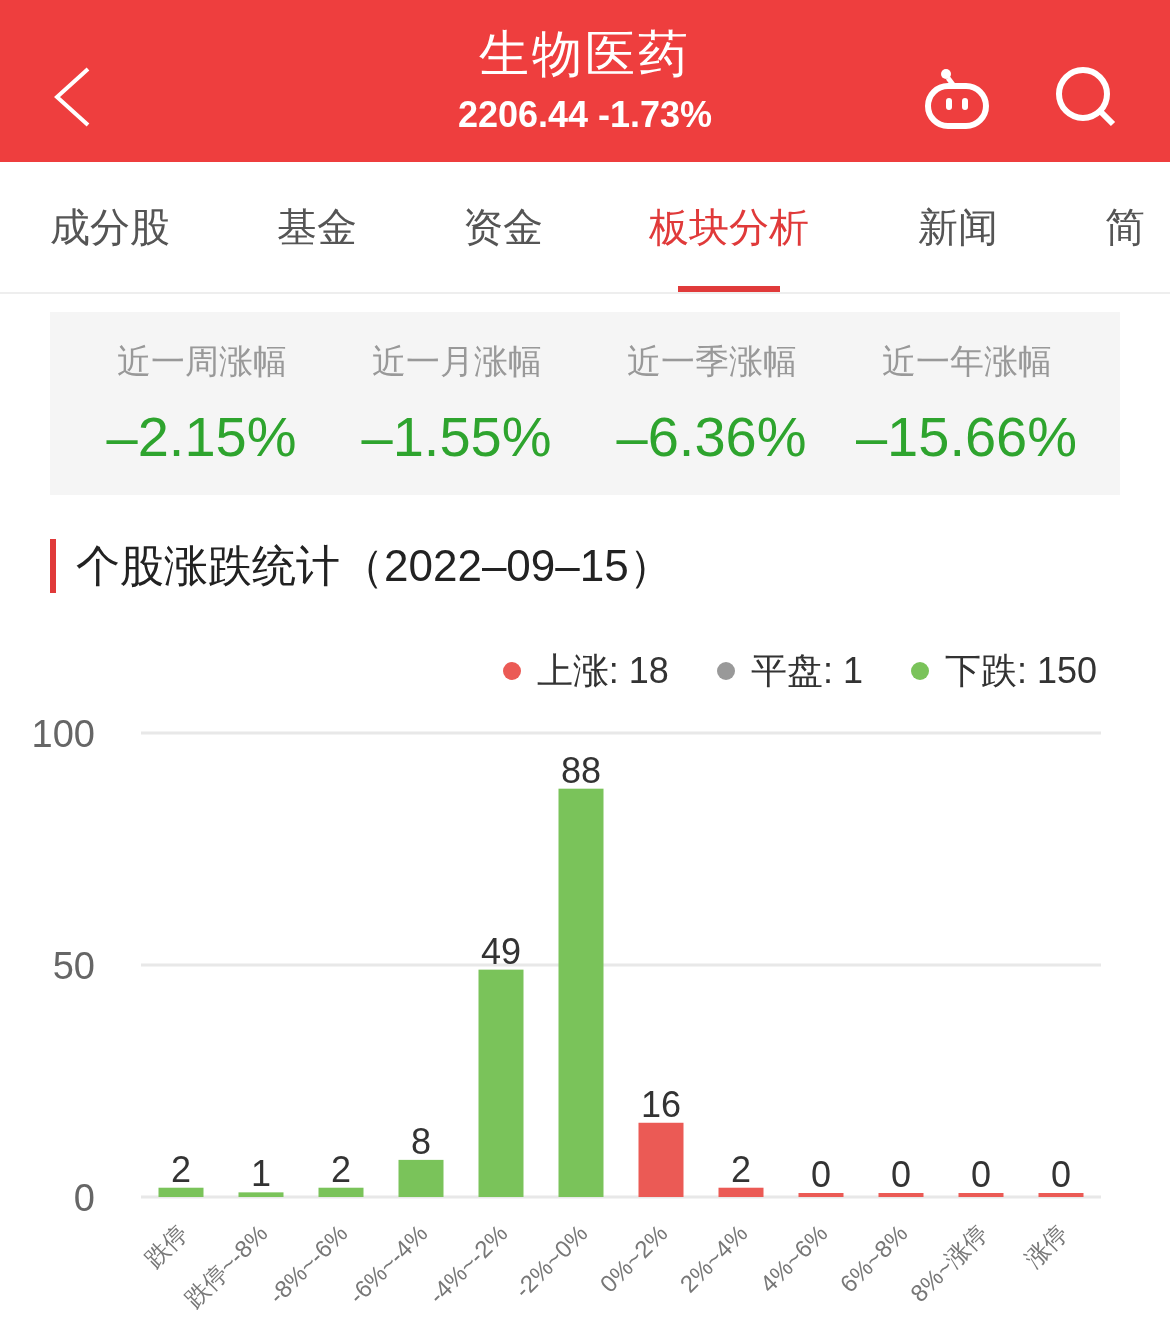  I want to click on page-title: 生物医药, so click(585, 54).